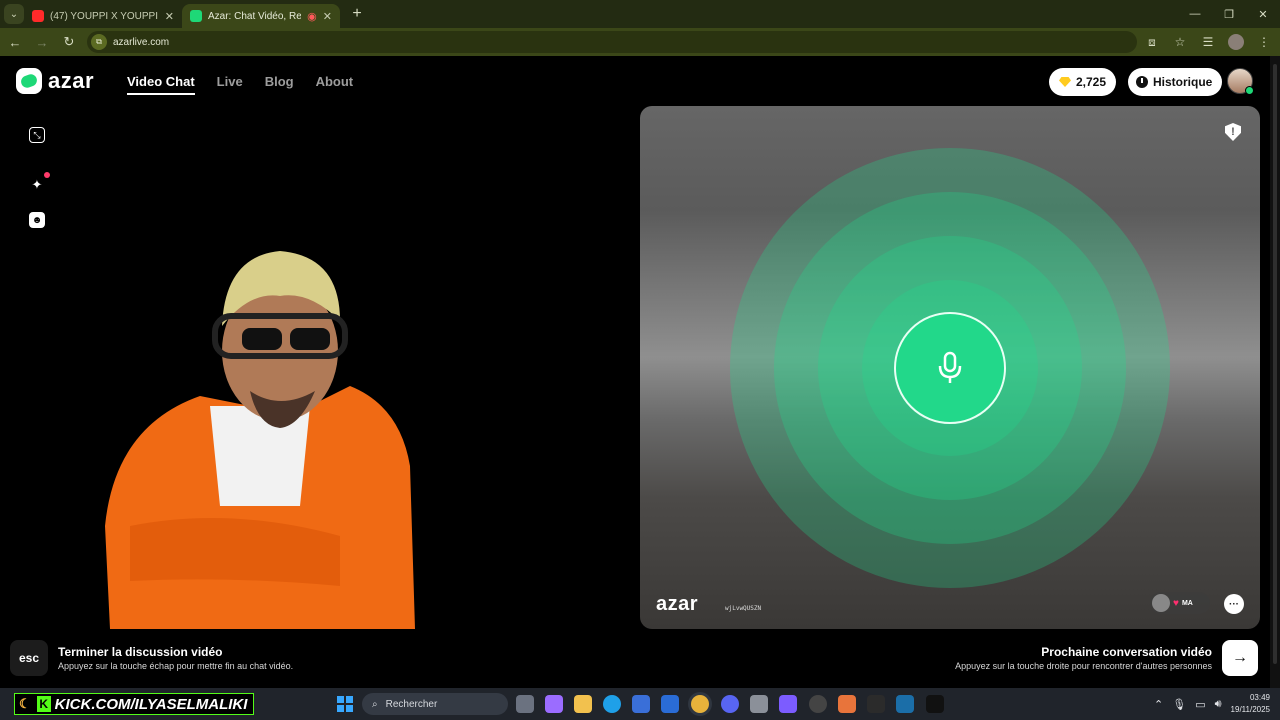 The width and height of the screenshot is (1280, 720). Describe the element at coordinates (743, 608) in the screenshot. I see `session-id: wjLvwQUSZN` at that location.